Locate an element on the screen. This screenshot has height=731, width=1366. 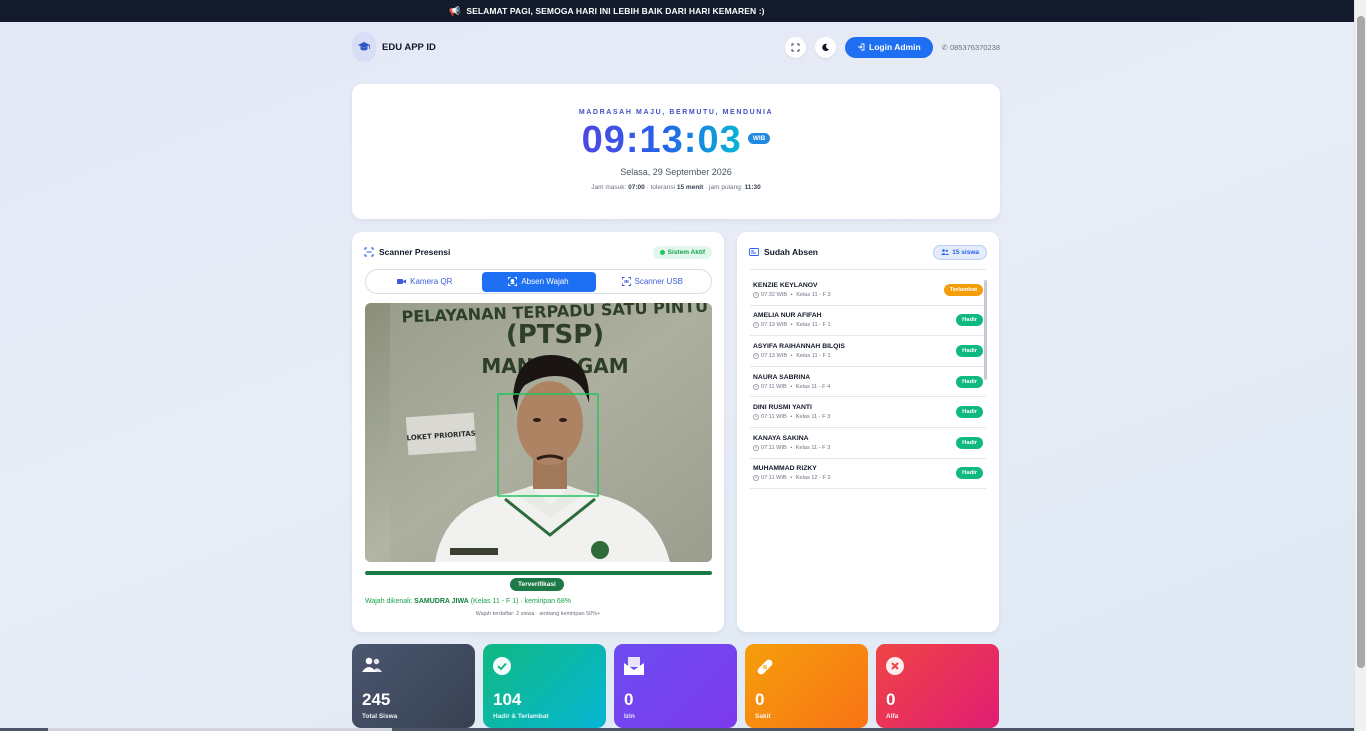
x-circle-icon is located at coordinates (937, 667).